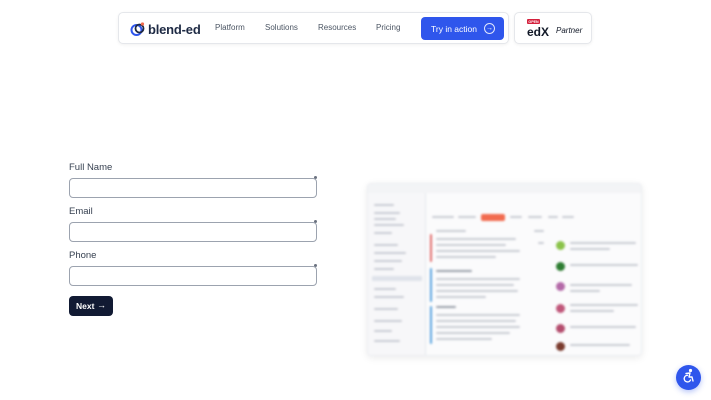  I want to click on nav-solutions: Solutions, so click(281, 27).